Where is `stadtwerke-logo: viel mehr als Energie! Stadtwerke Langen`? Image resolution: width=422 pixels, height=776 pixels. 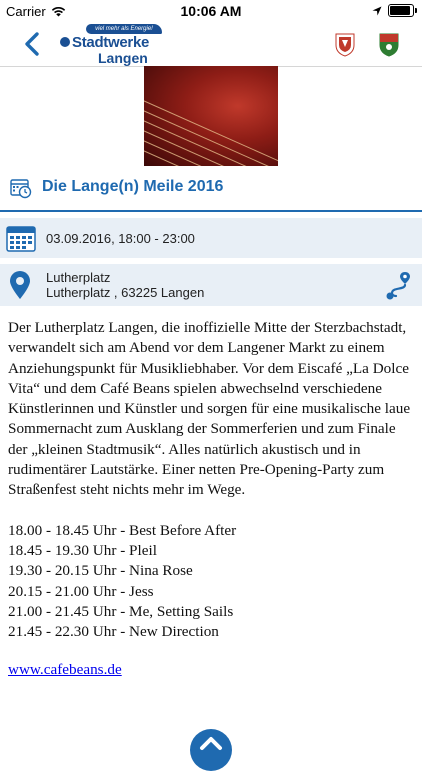
stadtwerke-logo: viel mehr als Energie! Stadtwerke Langen is located at coordinates (108, 44).